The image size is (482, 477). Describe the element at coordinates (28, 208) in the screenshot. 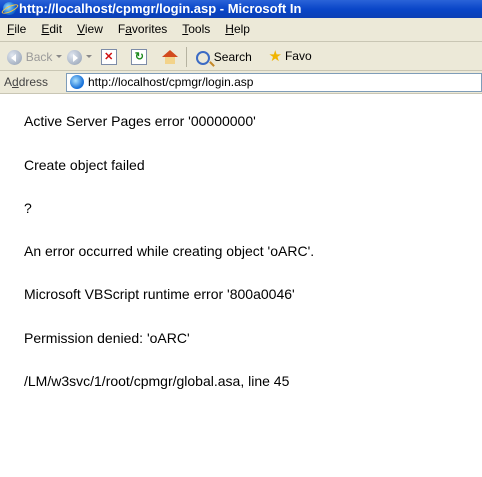

I see `error-code-placeholder: ?` at that location.